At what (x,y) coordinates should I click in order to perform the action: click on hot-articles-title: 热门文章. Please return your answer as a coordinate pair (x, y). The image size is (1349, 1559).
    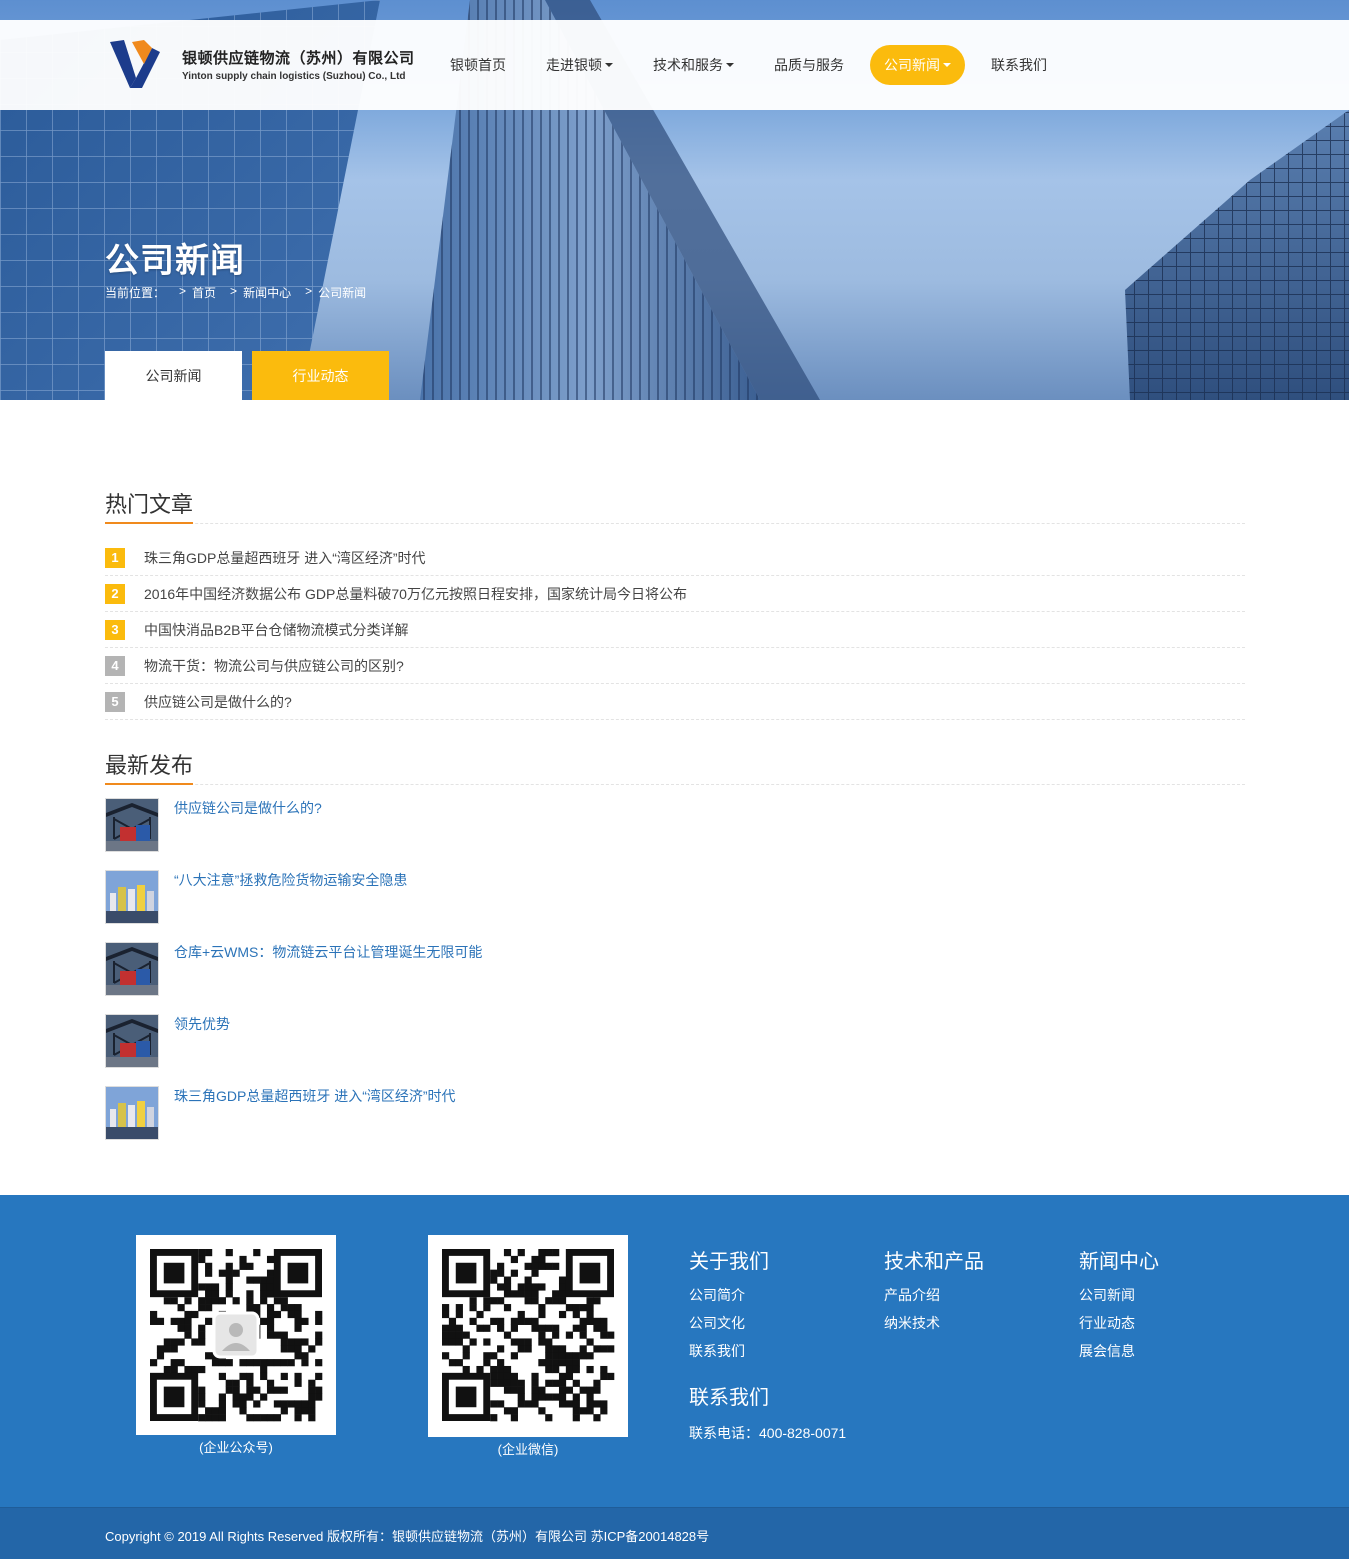
    Looking at the image, I should click on (149, 505).